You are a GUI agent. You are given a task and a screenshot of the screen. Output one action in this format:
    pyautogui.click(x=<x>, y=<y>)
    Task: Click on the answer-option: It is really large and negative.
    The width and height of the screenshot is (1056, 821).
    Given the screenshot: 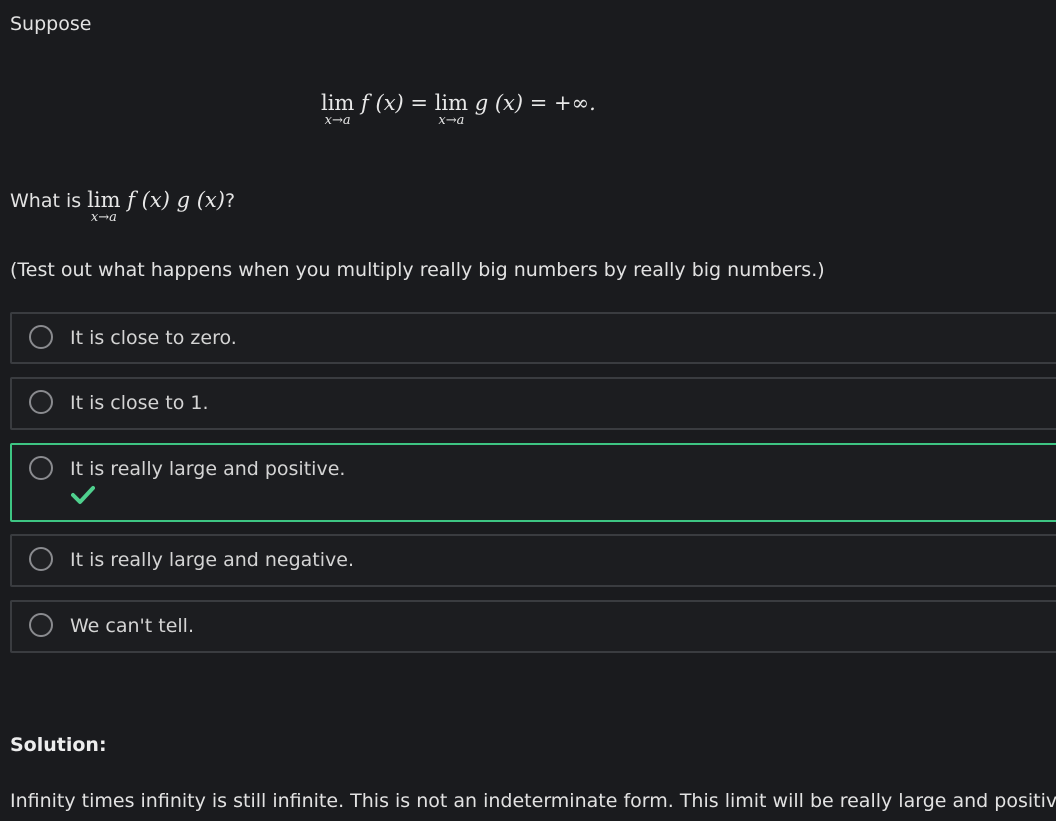 What is the action you would take?
    pyautogui.click(x=533, y=560)
    